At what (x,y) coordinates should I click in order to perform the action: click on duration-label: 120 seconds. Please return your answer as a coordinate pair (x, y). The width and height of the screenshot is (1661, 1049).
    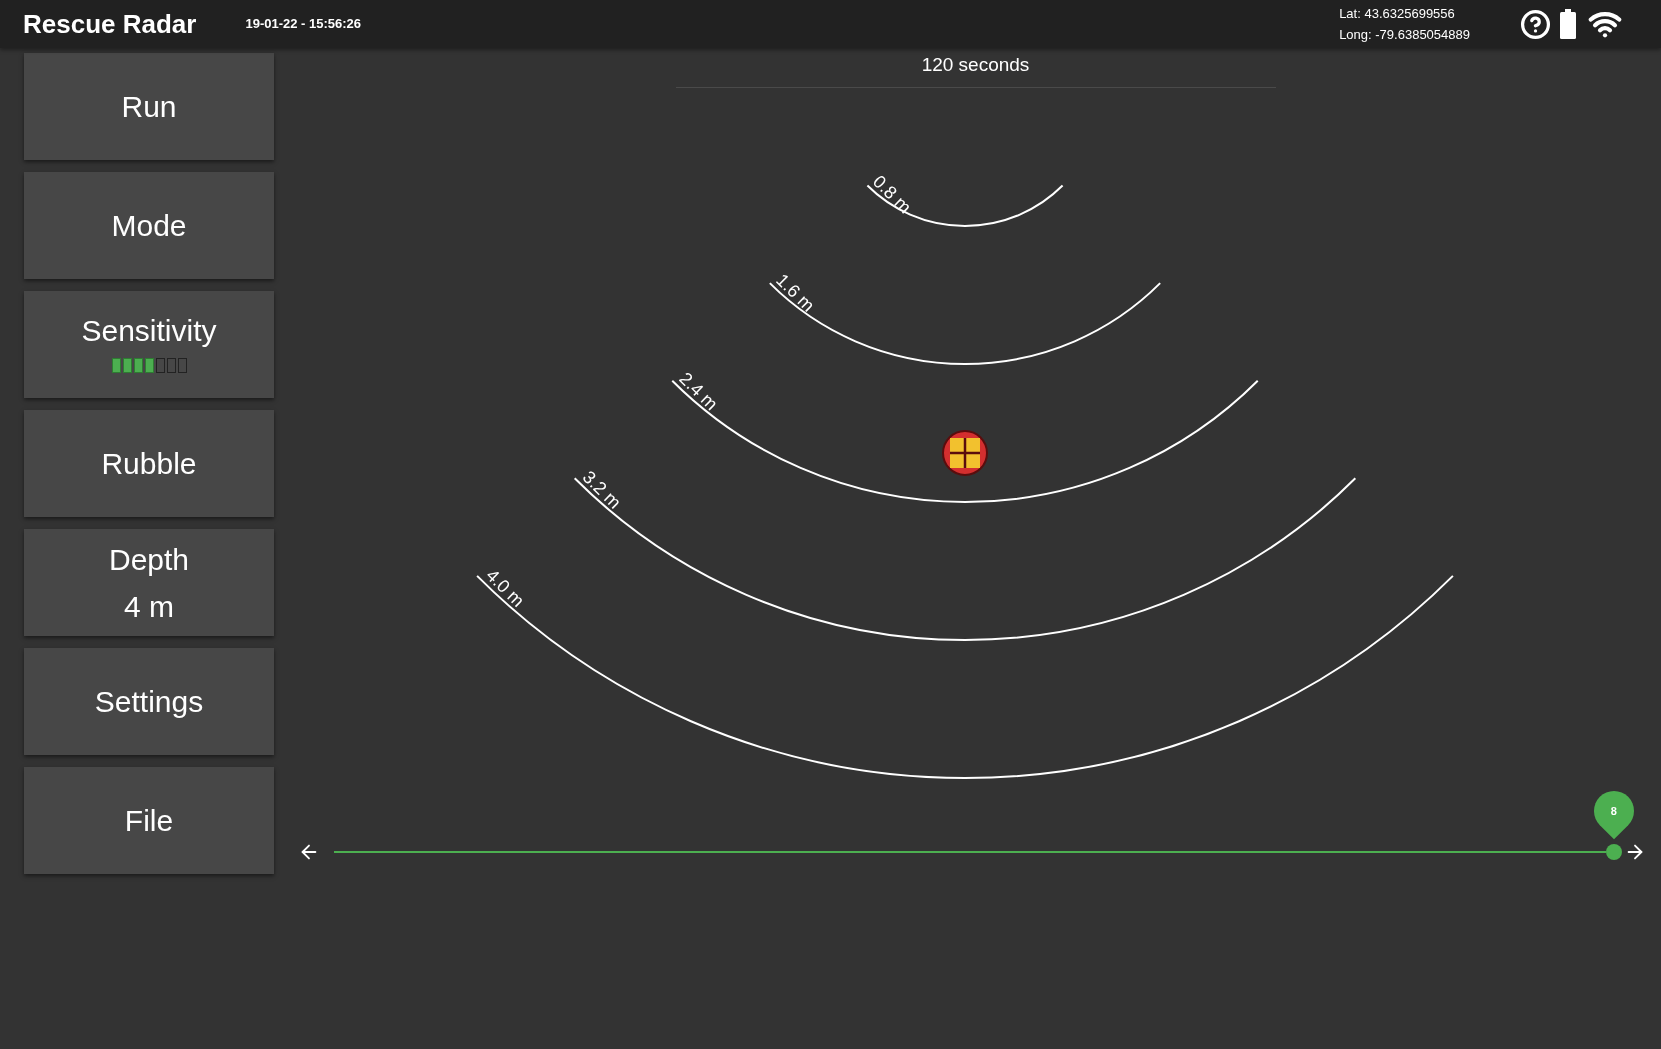
    Looking at the image, I should click on (975, 69).